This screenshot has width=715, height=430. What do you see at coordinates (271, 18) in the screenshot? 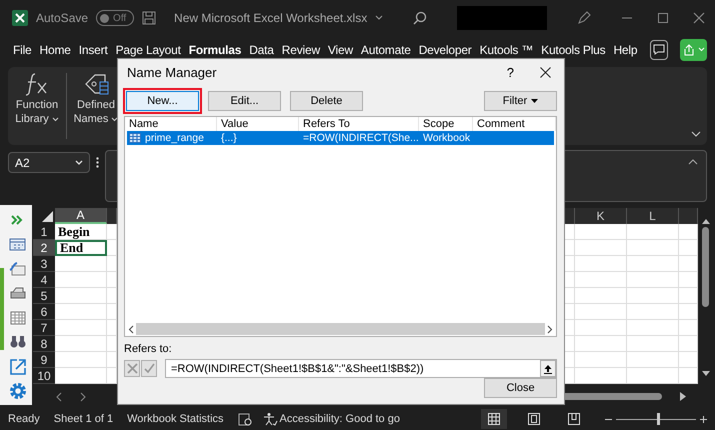
I see `file-name: New Microsoft Excel Worksheet.xlsx` at bounding box center [271, 18].